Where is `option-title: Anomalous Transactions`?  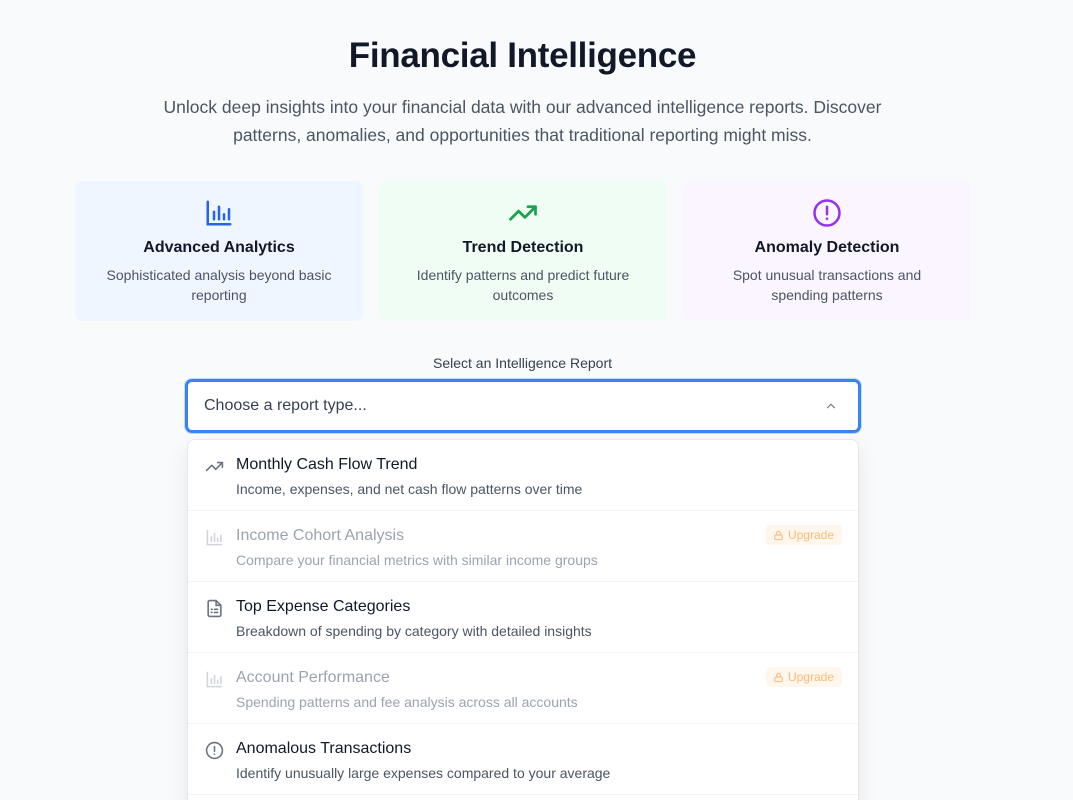
option-title: Anomalous Transactions is located at coordinates (324, 748).